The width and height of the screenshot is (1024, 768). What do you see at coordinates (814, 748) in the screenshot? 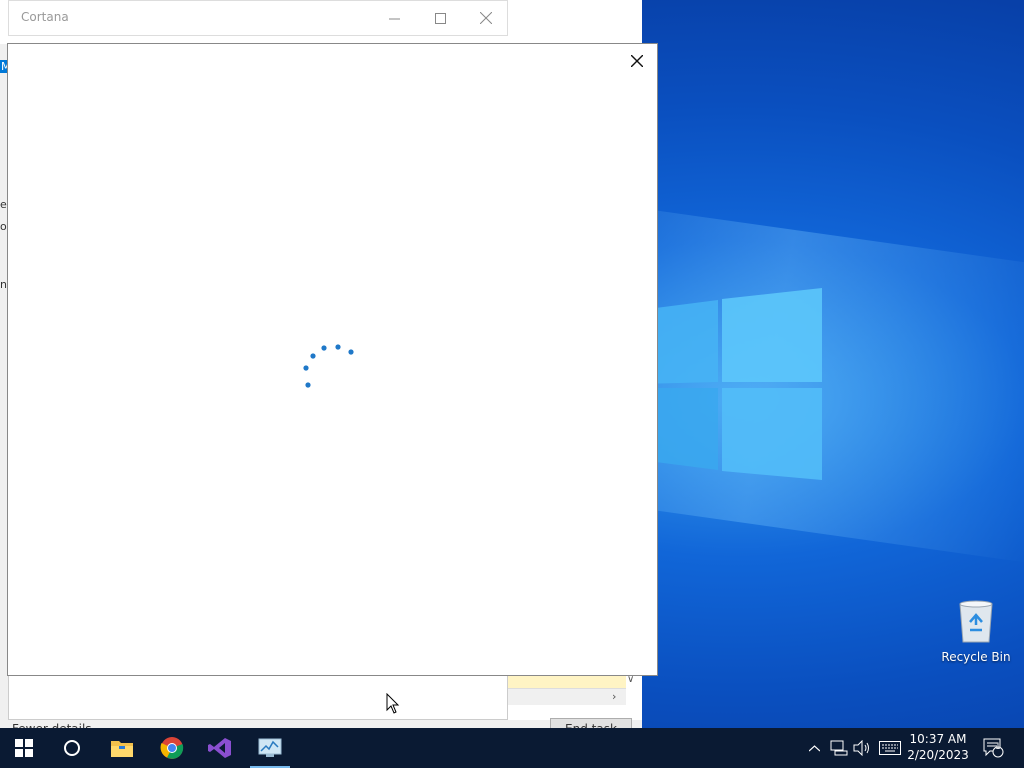
I see `chevron-up-icon` at bounding box center [814, 748].